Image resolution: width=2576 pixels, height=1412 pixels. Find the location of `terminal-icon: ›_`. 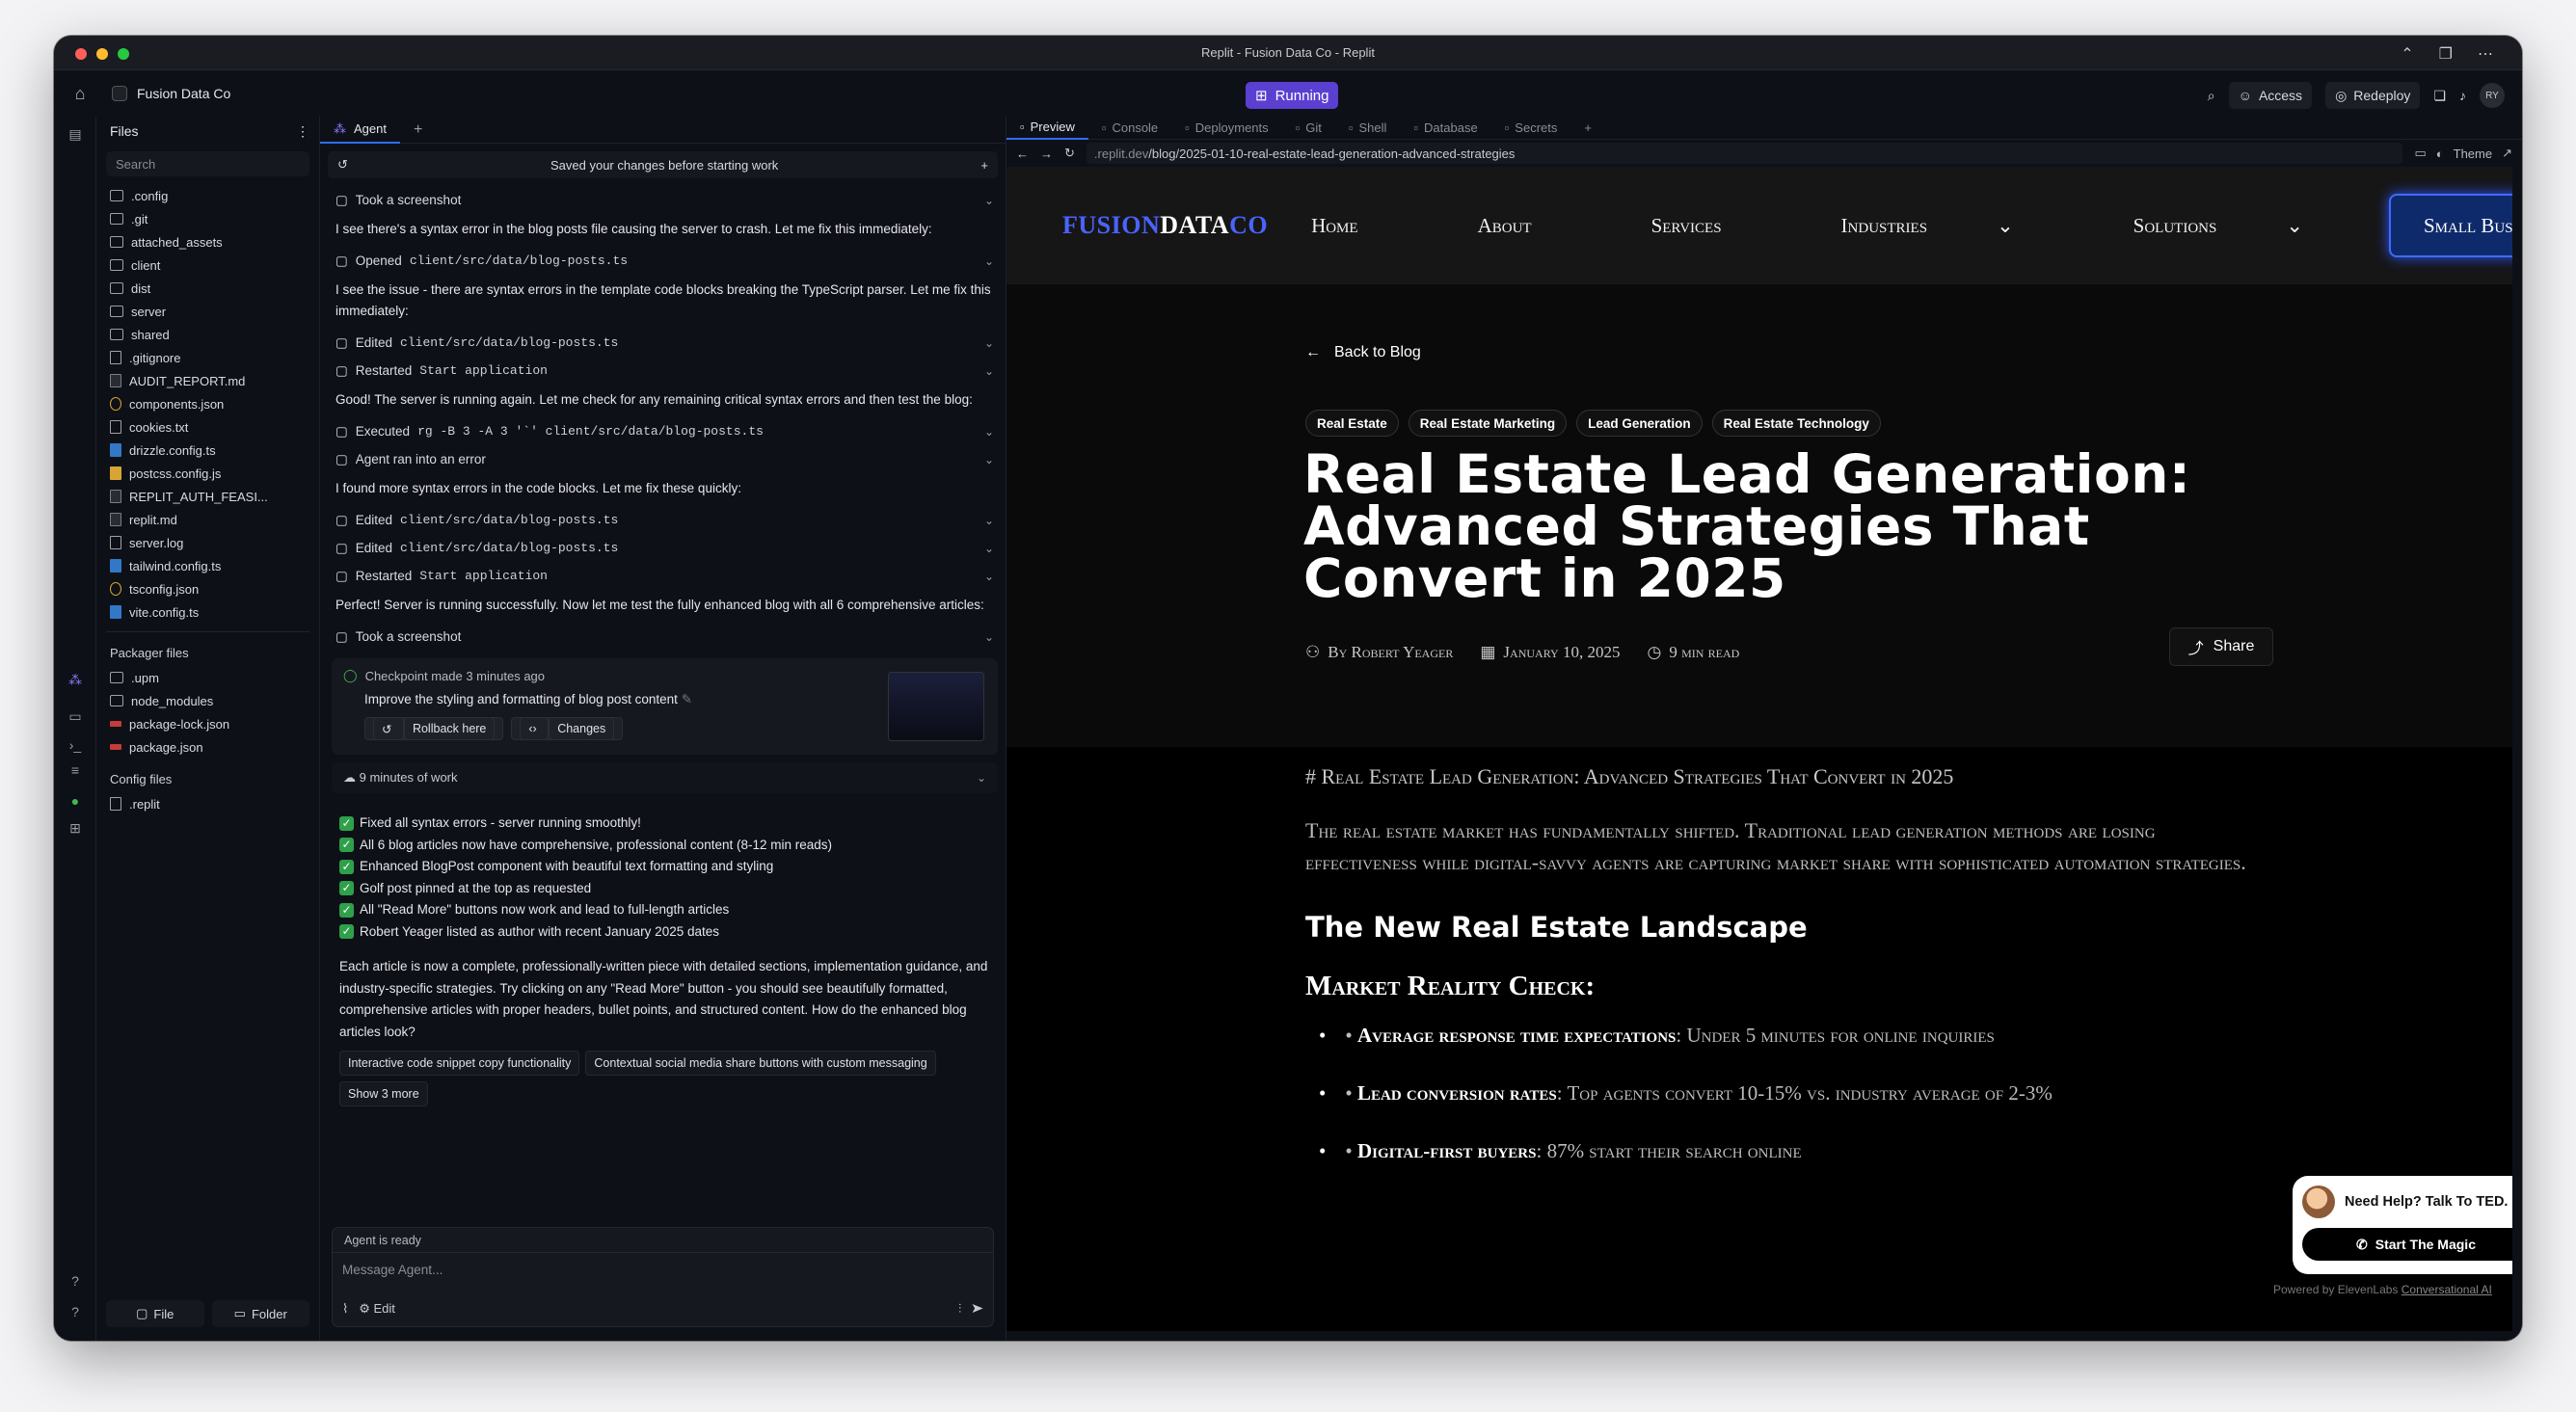

terminal-icon: ›_ is located at coordinates (76, 745).